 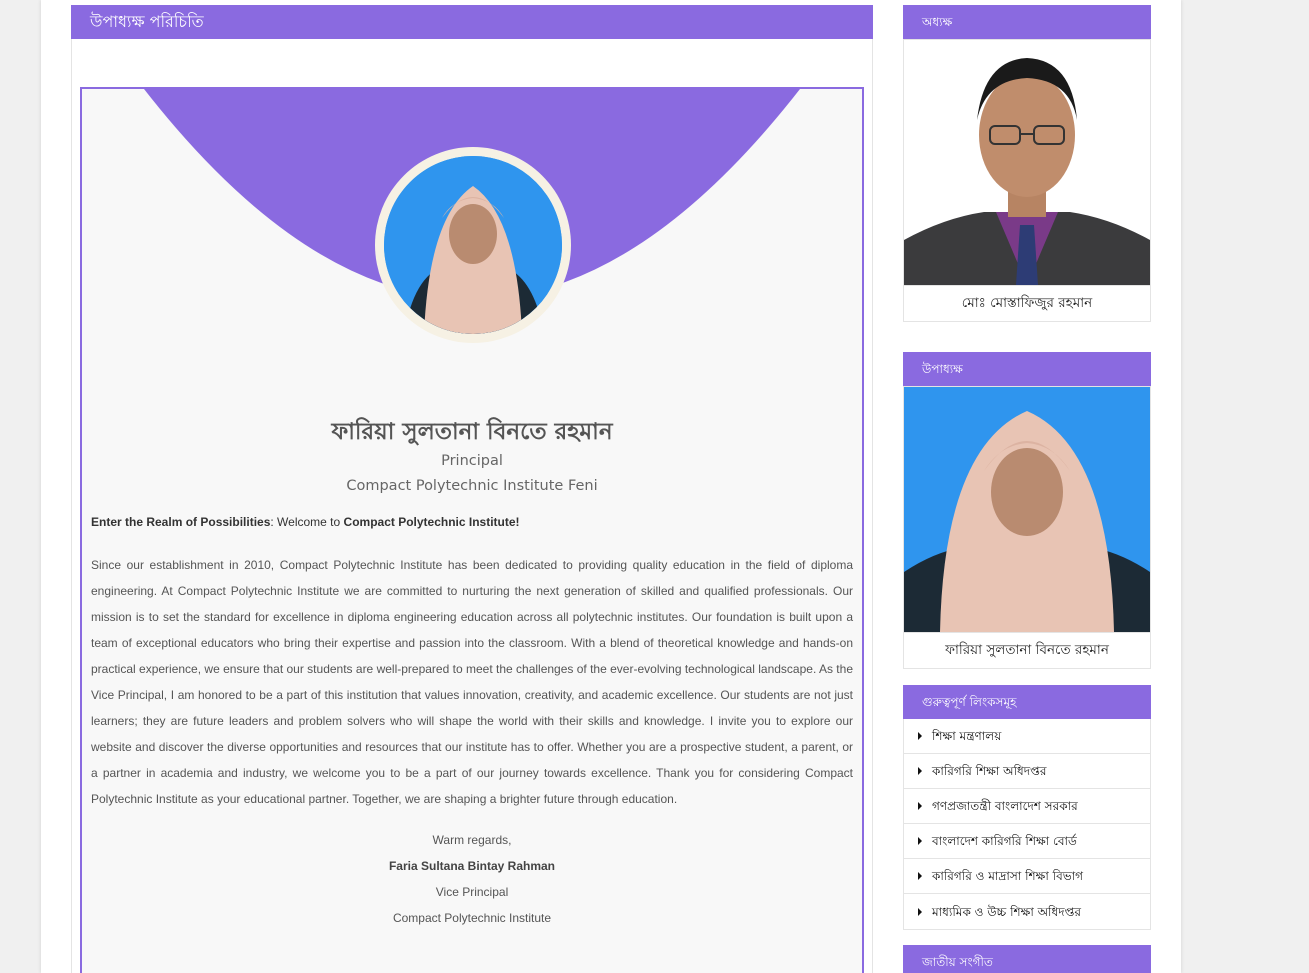 What do you see at coordinates (472, 918) in the screenshot?
I see `signoff-institute: Compact Polytechnic Institute` at bounding box center [472, 918].